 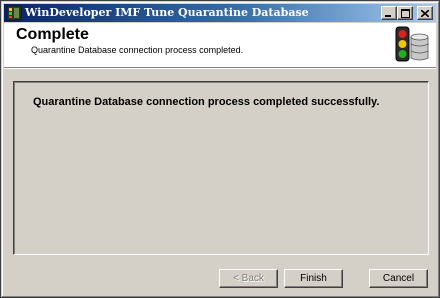 I want to click on minimize-button, so click(x=389, y=13).